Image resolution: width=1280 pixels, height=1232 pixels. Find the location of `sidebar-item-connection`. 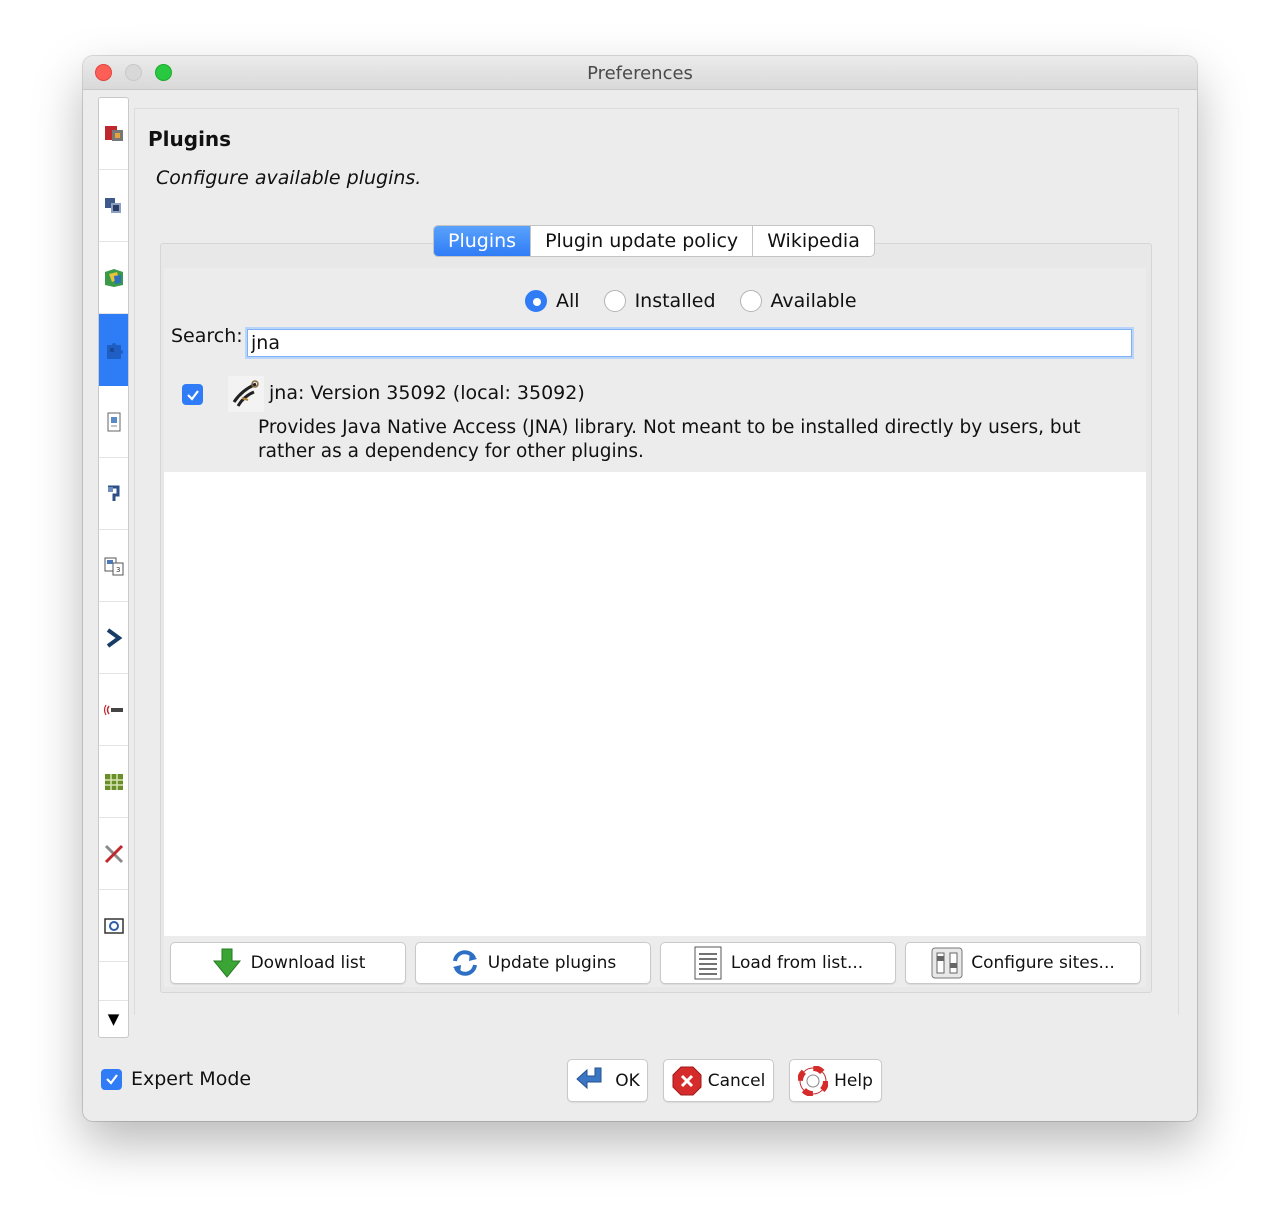

sidebar-item-connection is located at coordinates (113, 926).